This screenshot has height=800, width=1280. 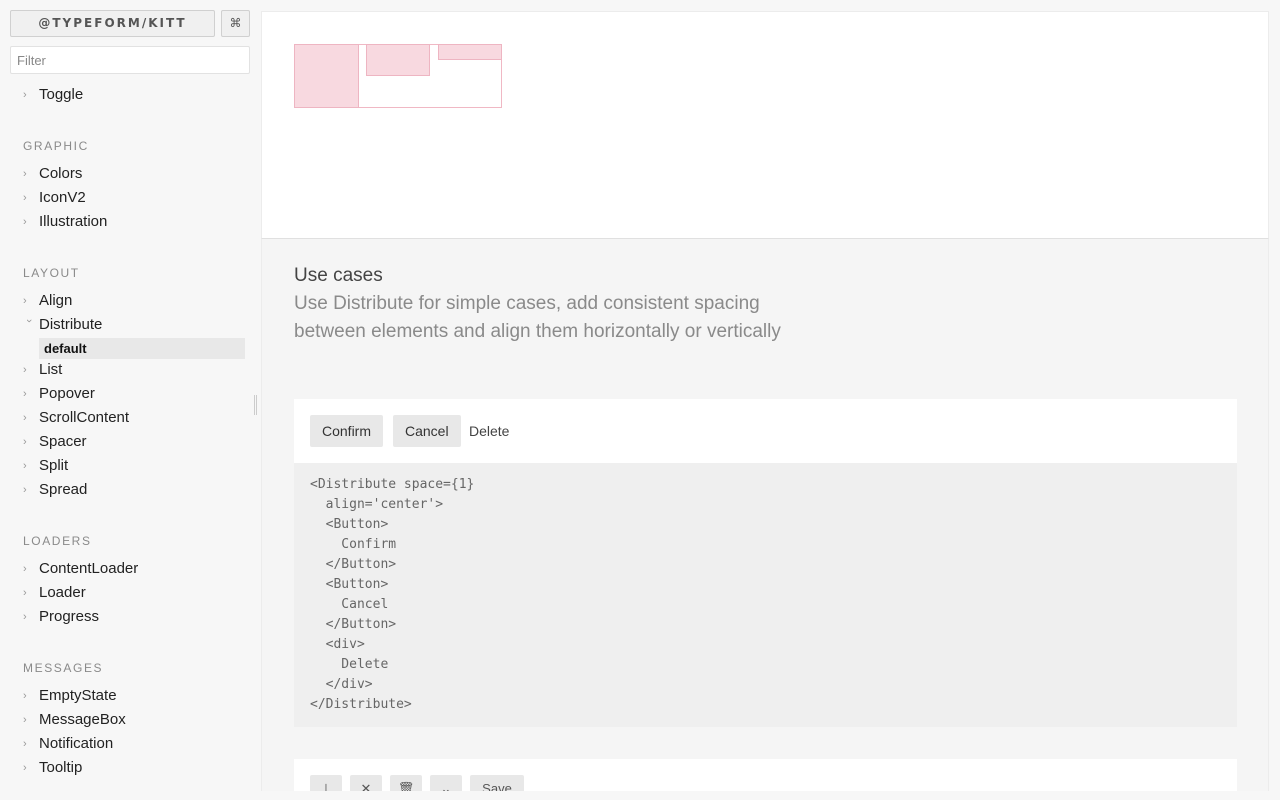 I want to click on sidebar-item-label: Notification, so click(x=76, y=743).